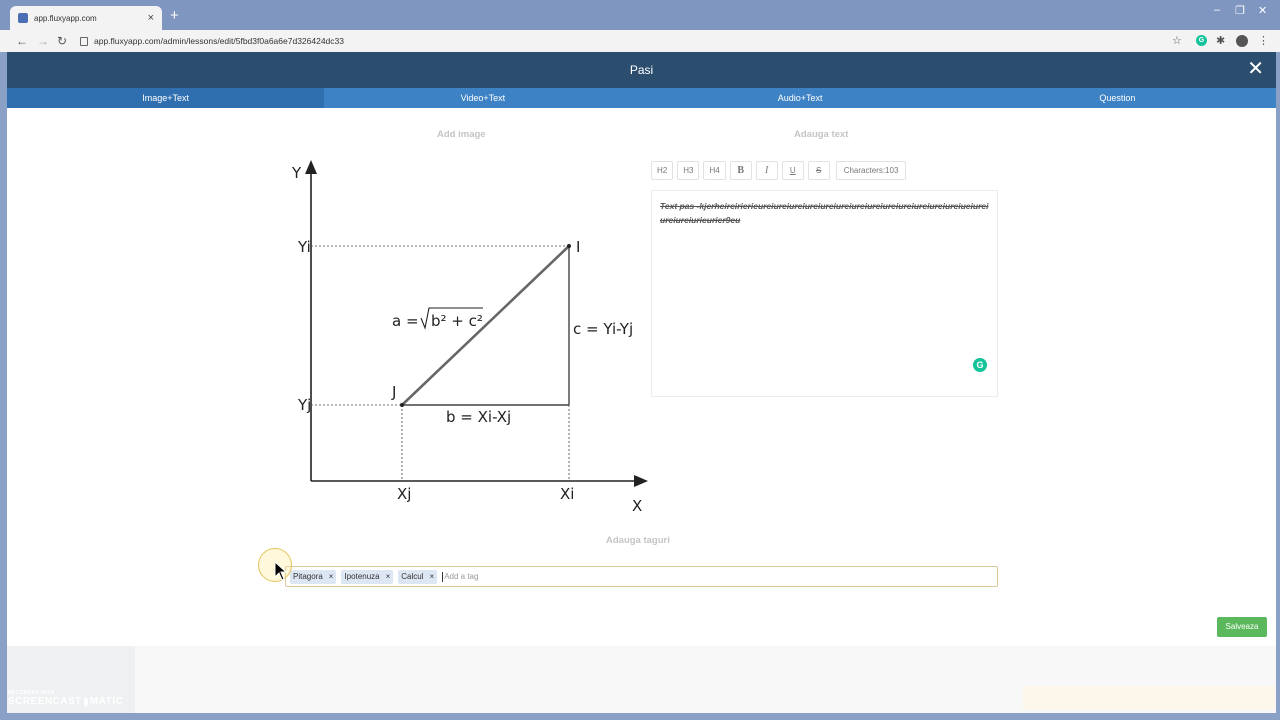 Image resolution: width=1280 pixels, height=720 pixels. Describe the element at coordinates (23, 18) in the screenshot. I see `site-favicon-icon` at that location.